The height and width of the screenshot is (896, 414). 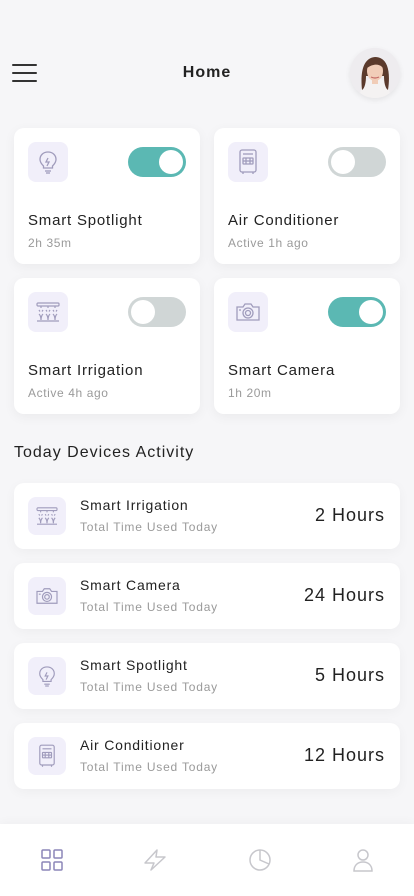 I want to click on user-icon, so click(x=363, y=860).